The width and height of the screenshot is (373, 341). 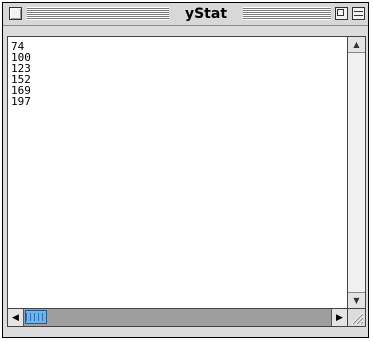 I want to click on horizontal-scroll-thumb, so click(x=36, y=317).